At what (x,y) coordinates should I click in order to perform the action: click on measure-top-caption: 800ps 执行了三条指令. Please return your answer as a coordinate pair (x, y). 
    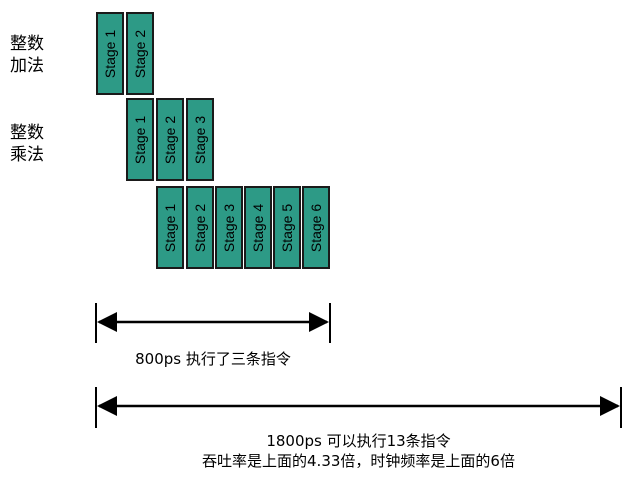
    Looking at the image, I should click on (213, 359).